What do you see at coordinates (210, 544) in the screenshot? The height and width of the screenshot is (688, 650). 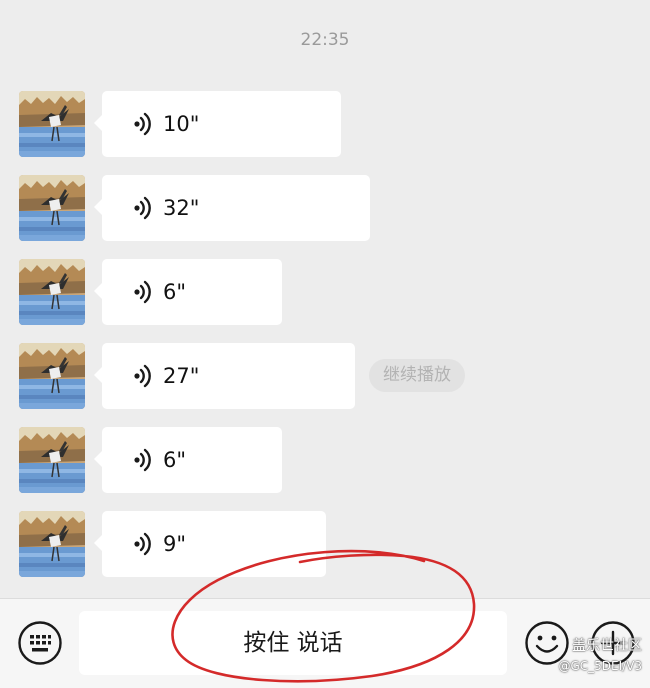 I see `voice-message-bubble: 9"` at bounding box center [210, 544].